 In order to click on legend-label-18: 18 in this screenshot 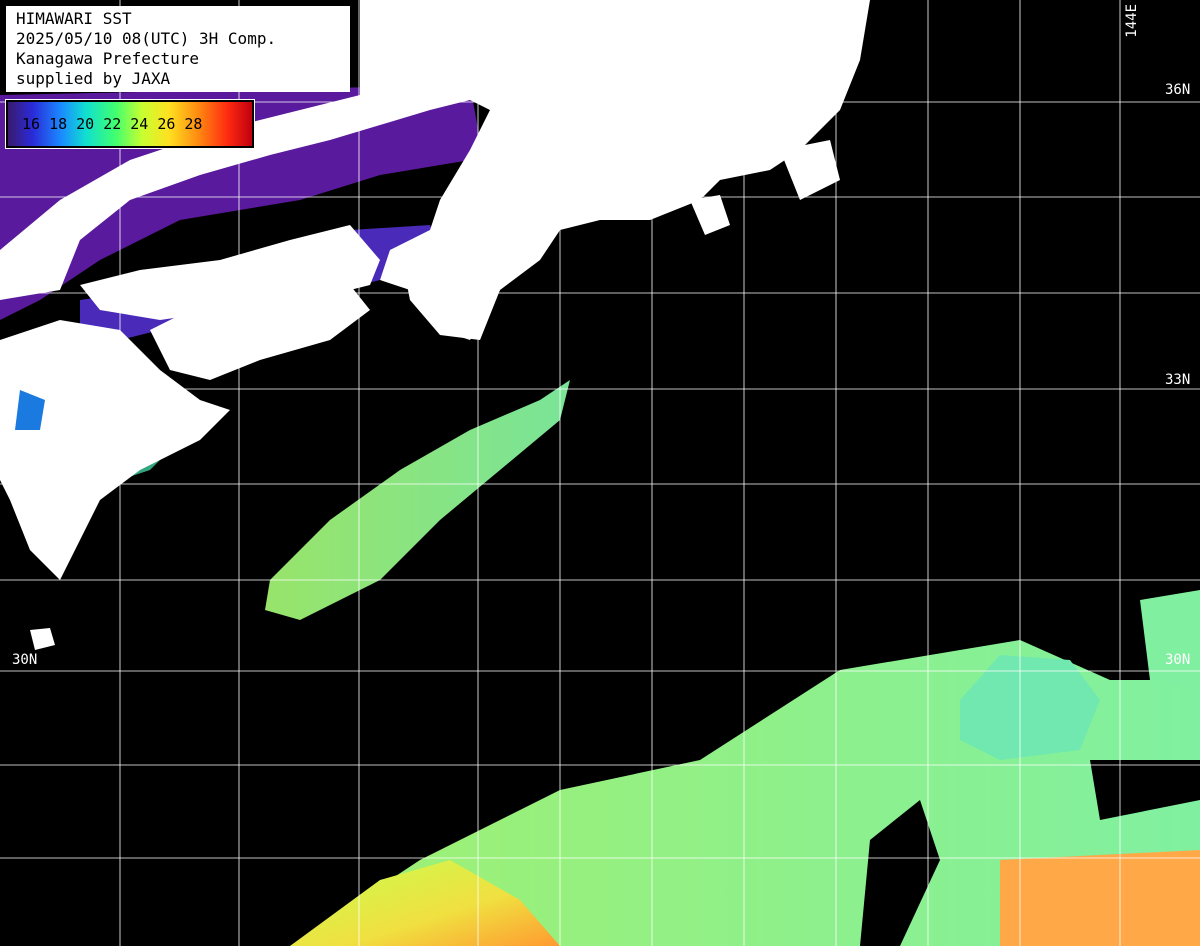, I will do `click(58, 124)`.